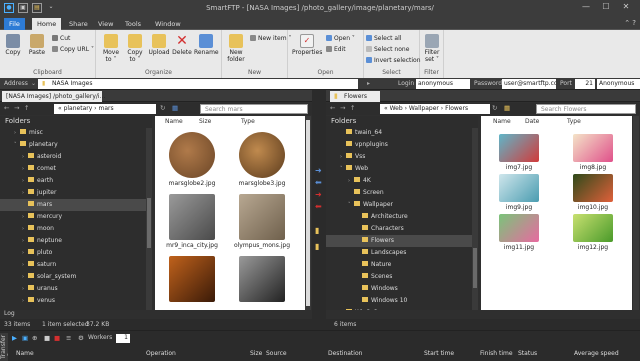 This screenshot has width=640, height=361. Describe the element at coordinates (4, 347) in the screenshot. I see `transfer-queue-side-label: Transfer Queue` at that location.